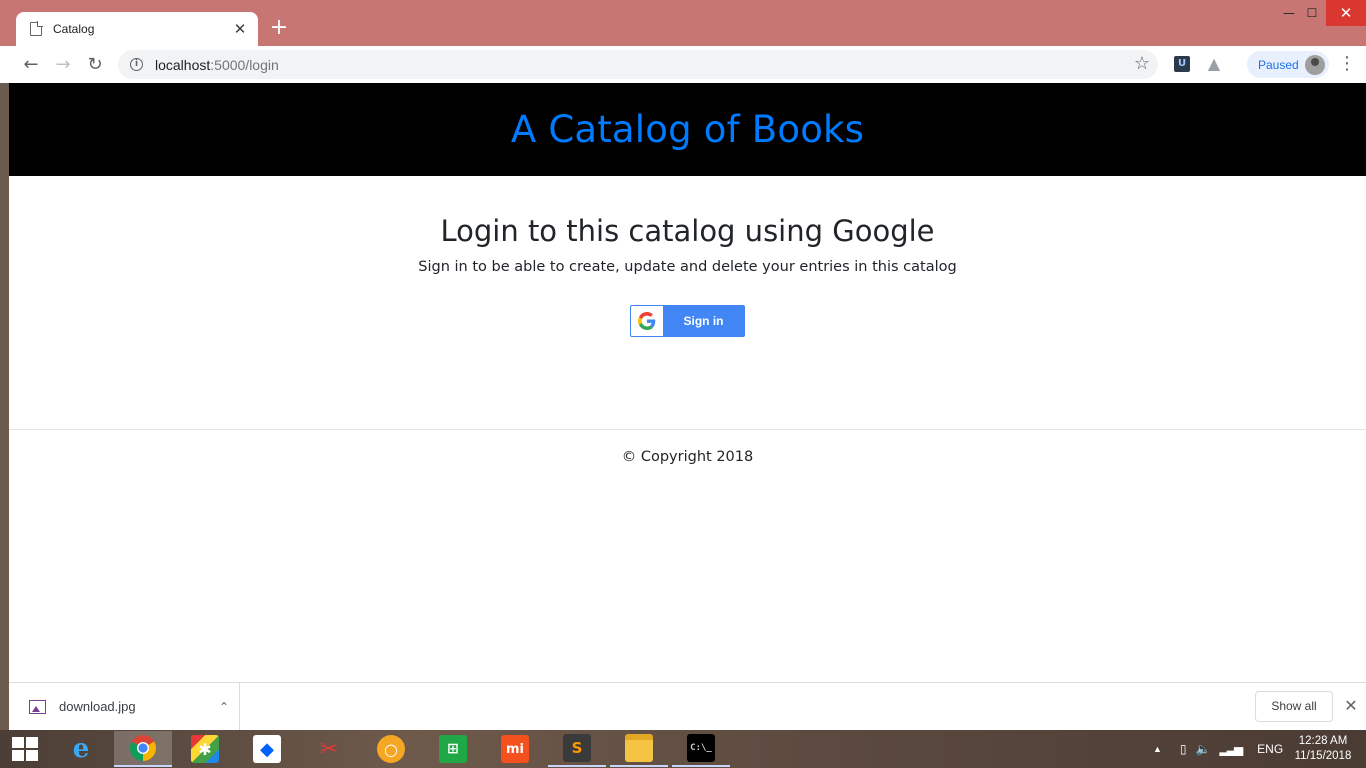 This screenshot has width=1366, height=768. What do you see at coordinates (1231, 749) in the screenshot?
I see `network-icon: ▂▃▅` at bounding box center [1231, 749].